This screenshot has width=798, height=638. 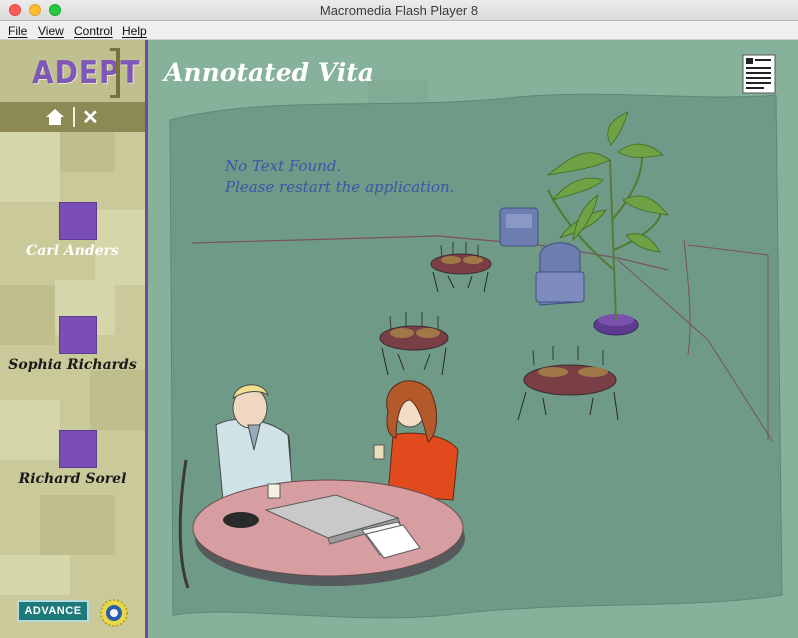 What do you see at coordinates (86, 72) in the screenshot?
I see `adept-logo: ADEPT` at bounding box center [86, 72].